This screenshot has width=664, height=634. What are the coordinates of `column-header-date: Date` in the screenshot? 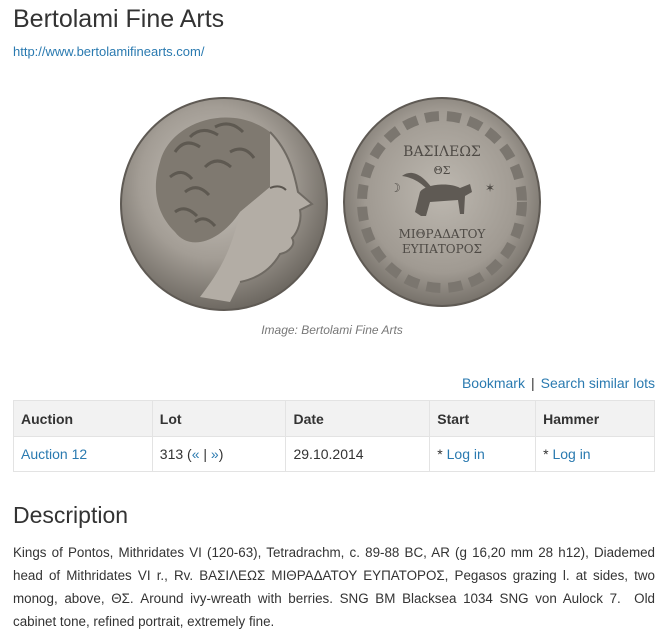 It's located at (358, 418).